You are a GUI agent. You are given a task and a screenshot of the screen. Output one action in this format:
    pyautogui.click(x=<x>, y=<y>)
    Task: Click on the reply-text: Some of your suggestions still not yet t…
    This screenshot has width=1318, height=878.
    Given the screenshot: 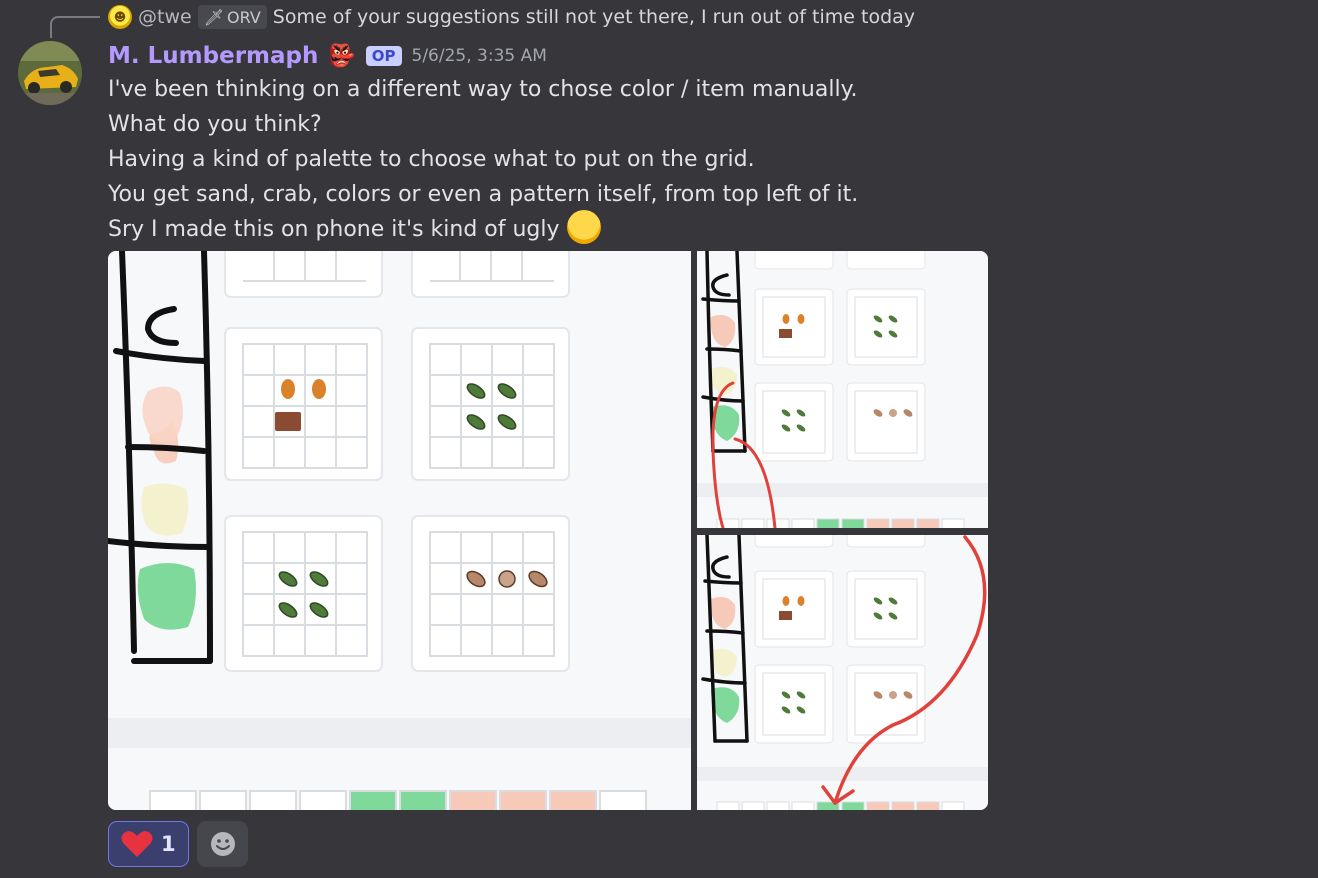 What is the action you would take?
    pyautogui.click(x=594, y=17)
    